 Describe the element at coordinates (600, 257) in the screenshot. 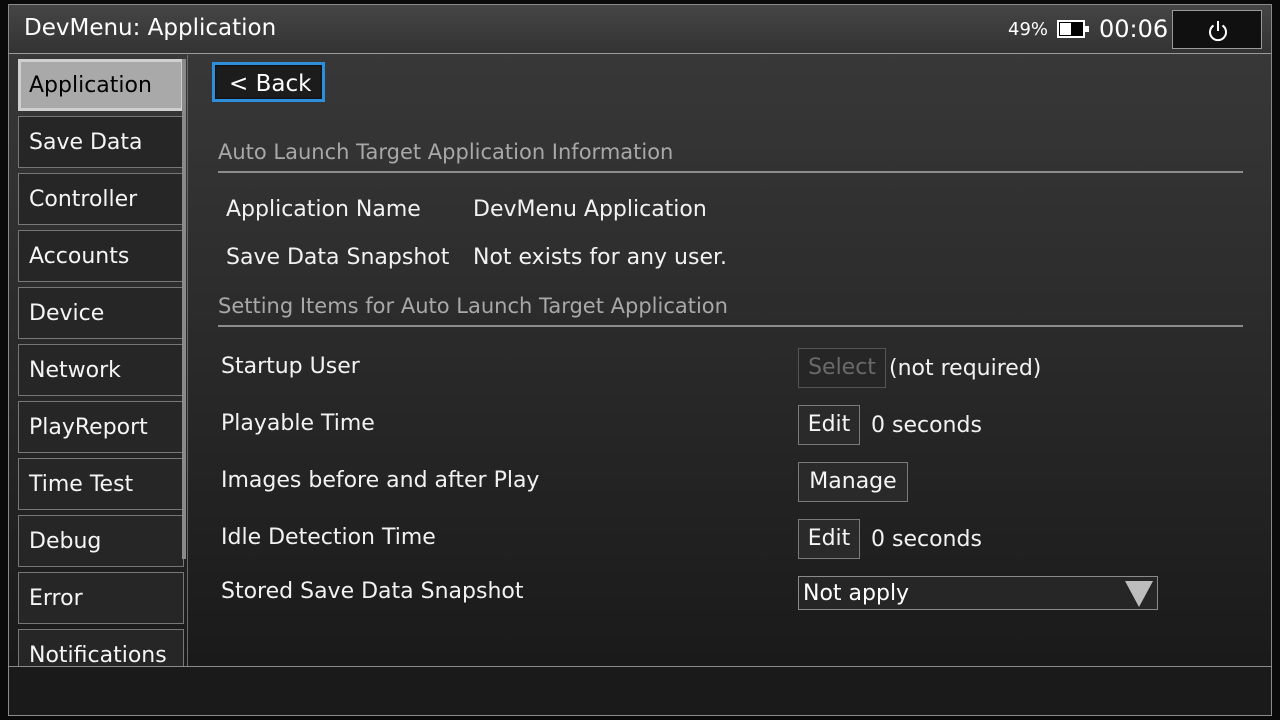

I see `save-data-snapshot-value: Not exists for any user.` at that location.